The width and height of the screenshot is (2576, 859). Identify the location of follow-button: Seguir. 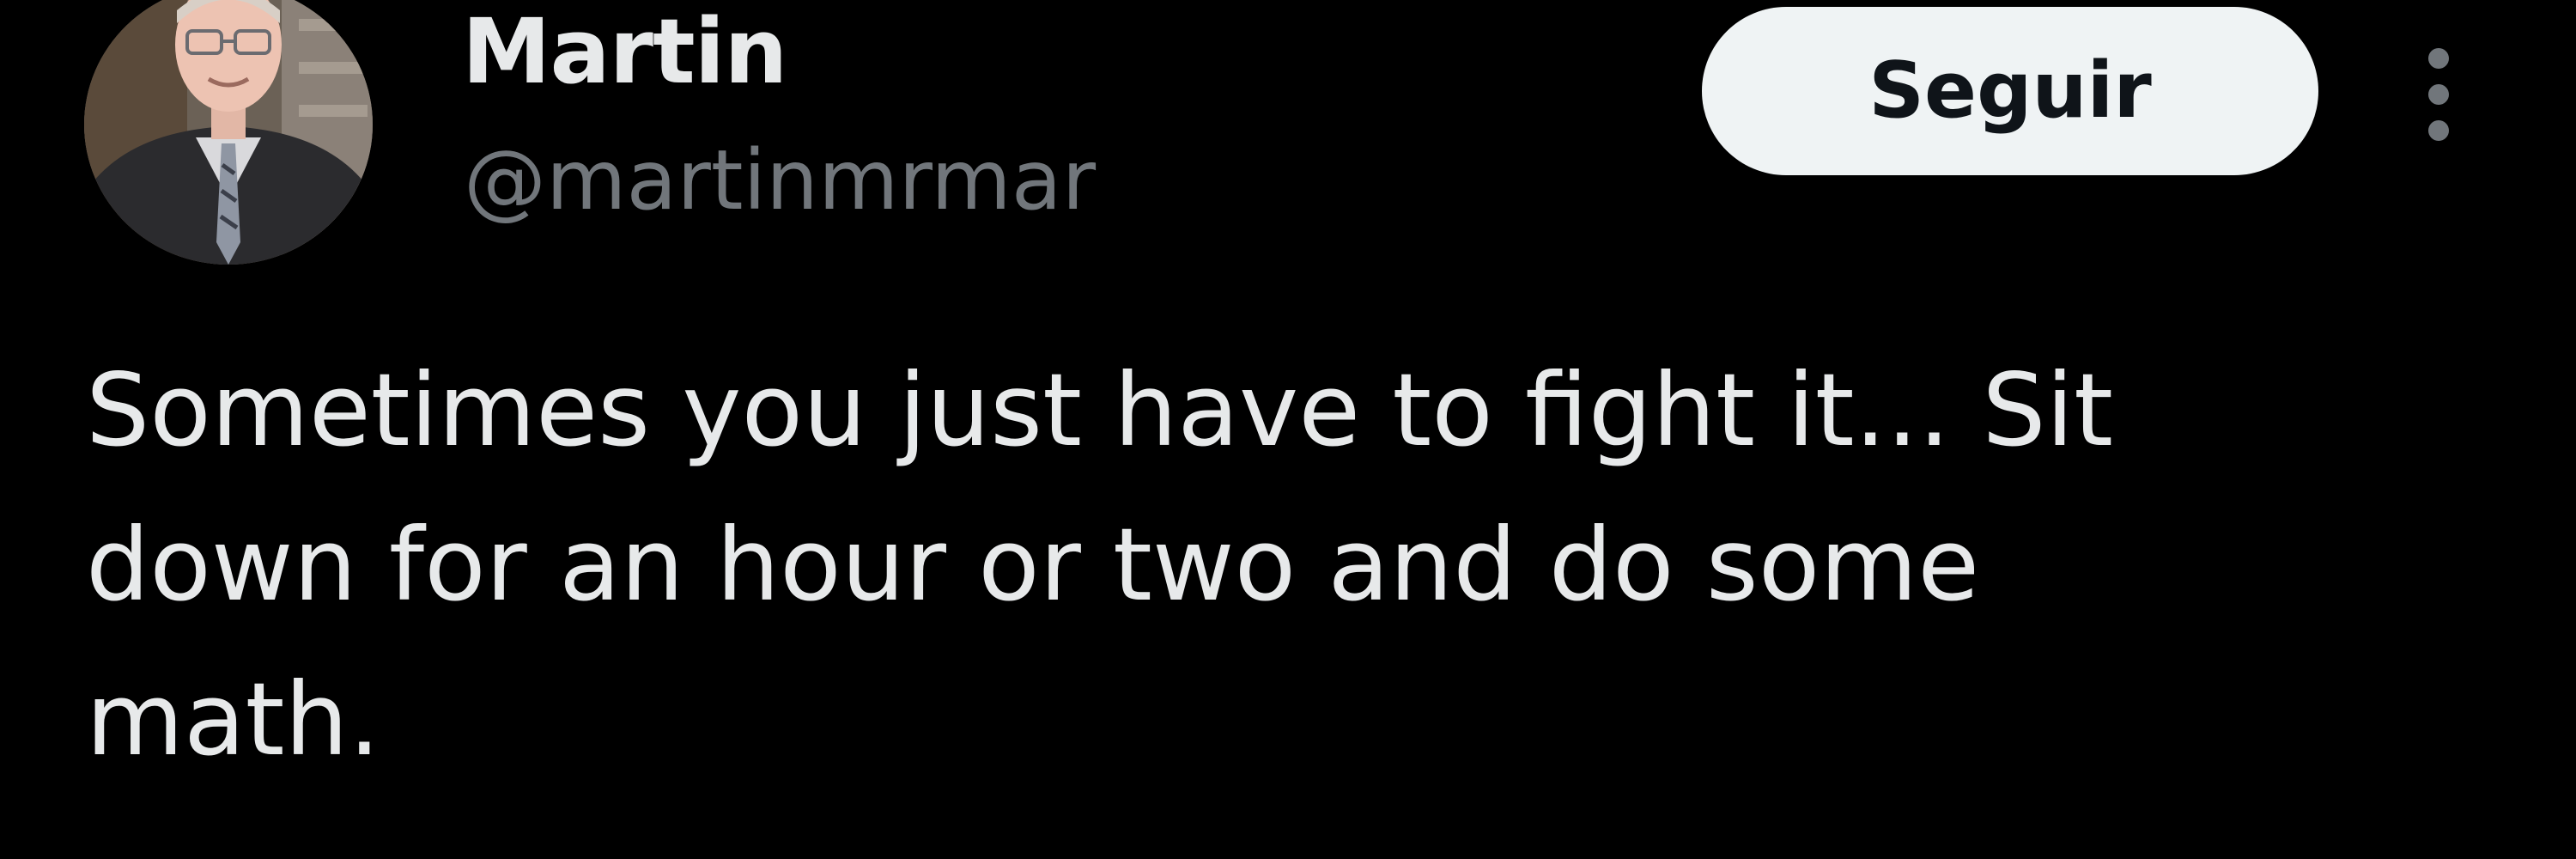
(2010, 91).